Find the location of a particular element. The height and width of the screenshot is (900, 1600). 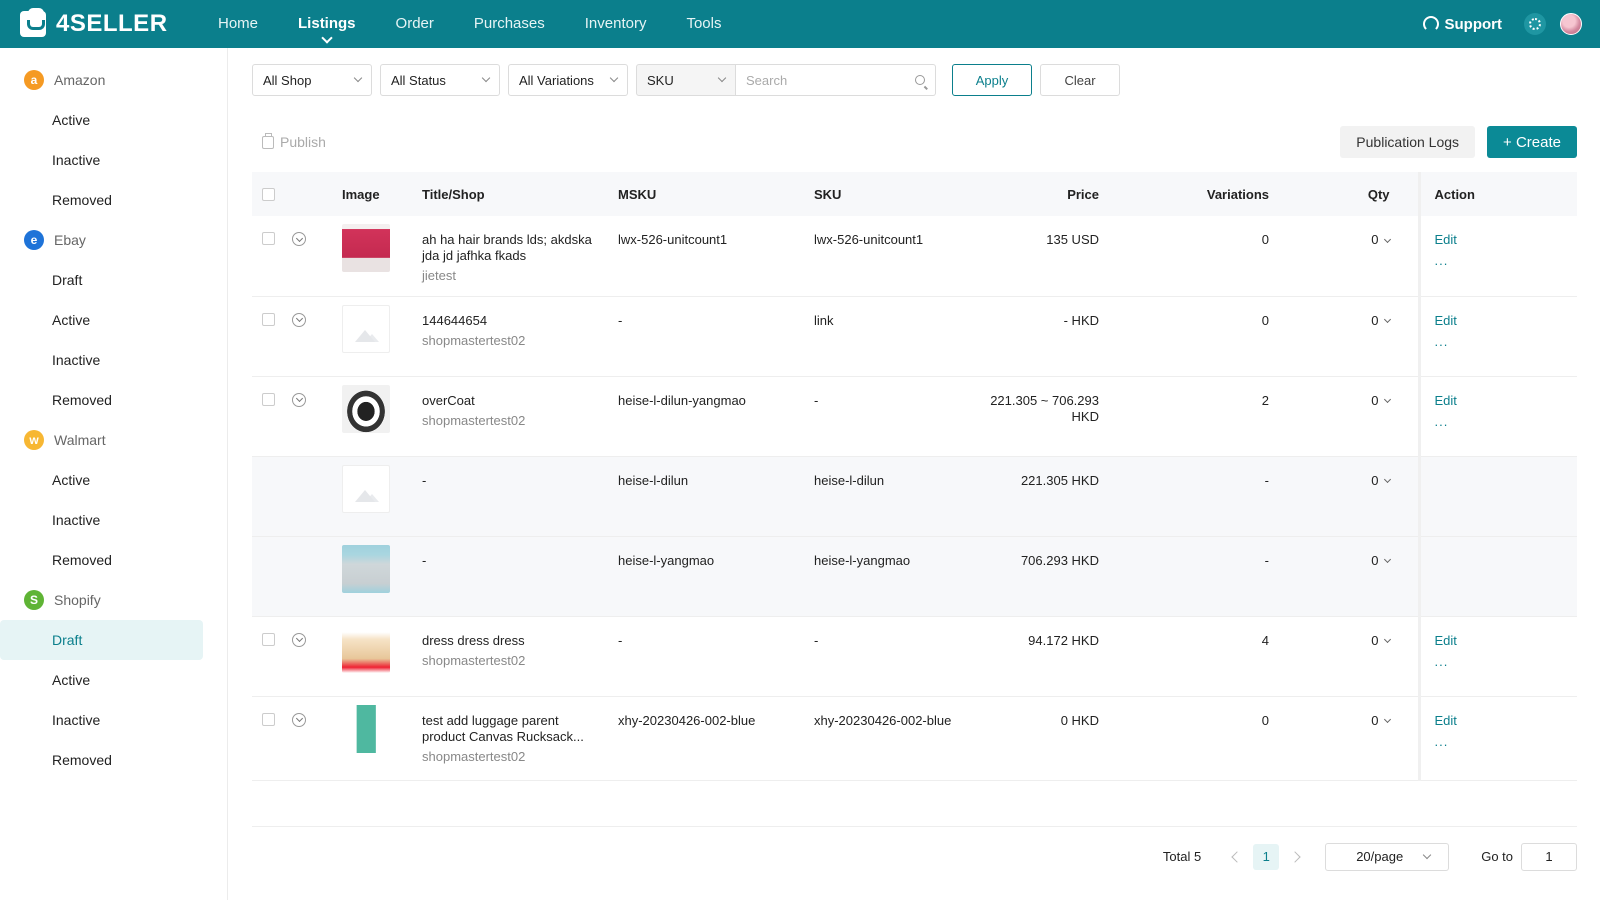

sidebar-item-shopify-inactive: Inactive is located at coordinates (101, 720).